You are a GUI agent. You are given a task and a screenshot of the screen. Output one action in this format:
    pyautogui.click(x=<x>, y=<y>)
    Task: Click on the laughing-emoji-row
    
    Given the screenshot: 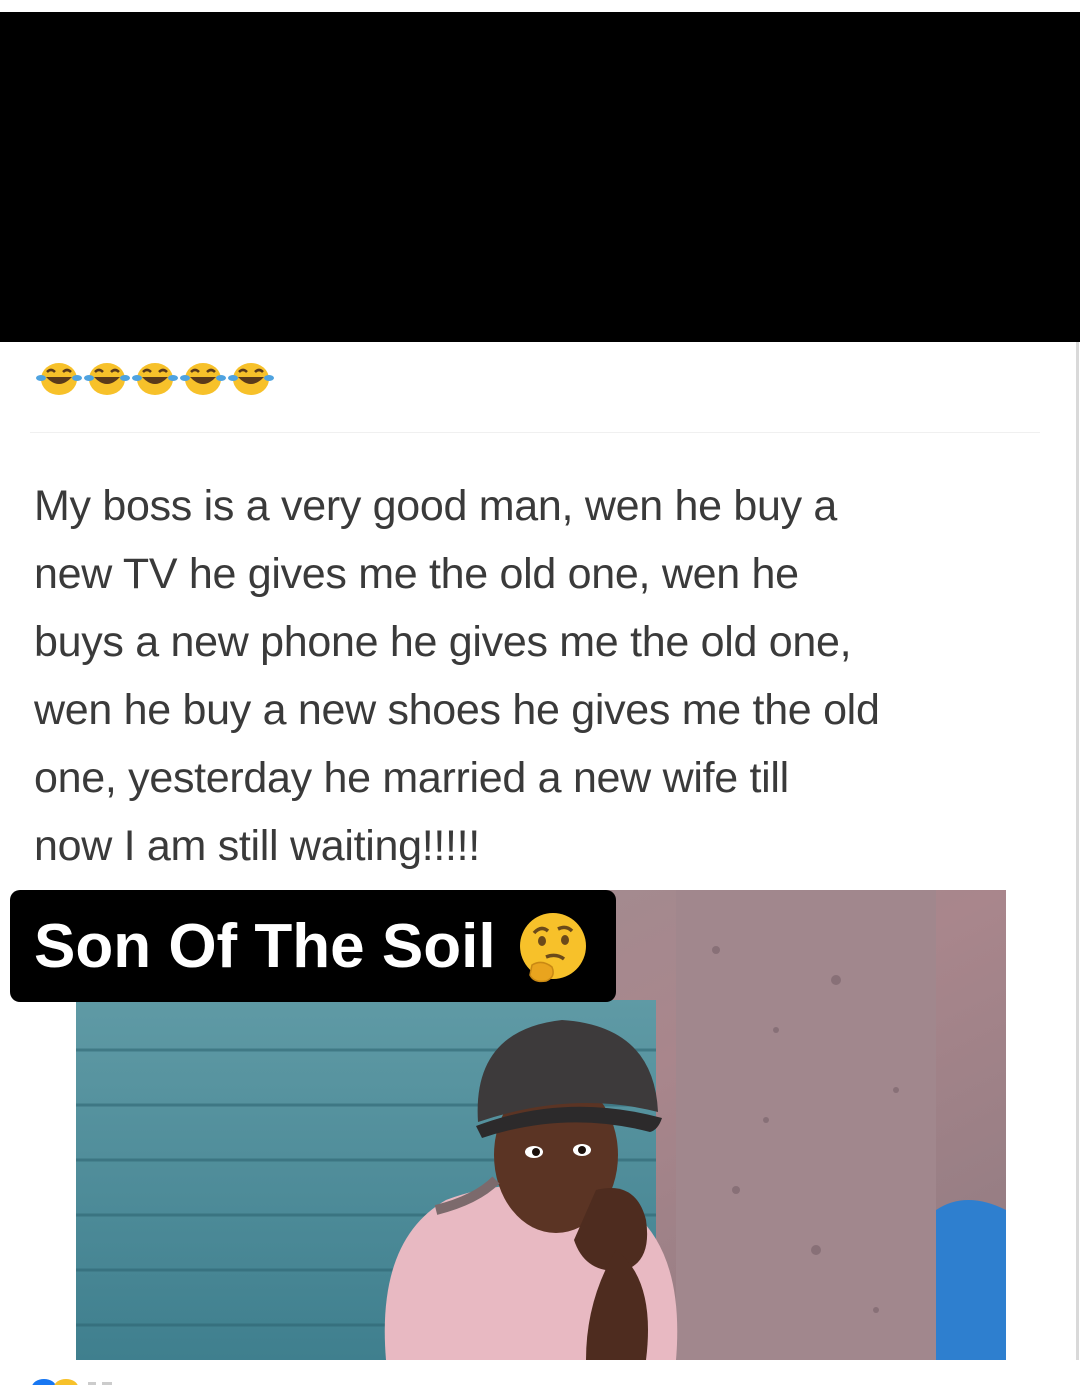 What is the action you would take?
    pyautogui.click(x=155, y=382)
    